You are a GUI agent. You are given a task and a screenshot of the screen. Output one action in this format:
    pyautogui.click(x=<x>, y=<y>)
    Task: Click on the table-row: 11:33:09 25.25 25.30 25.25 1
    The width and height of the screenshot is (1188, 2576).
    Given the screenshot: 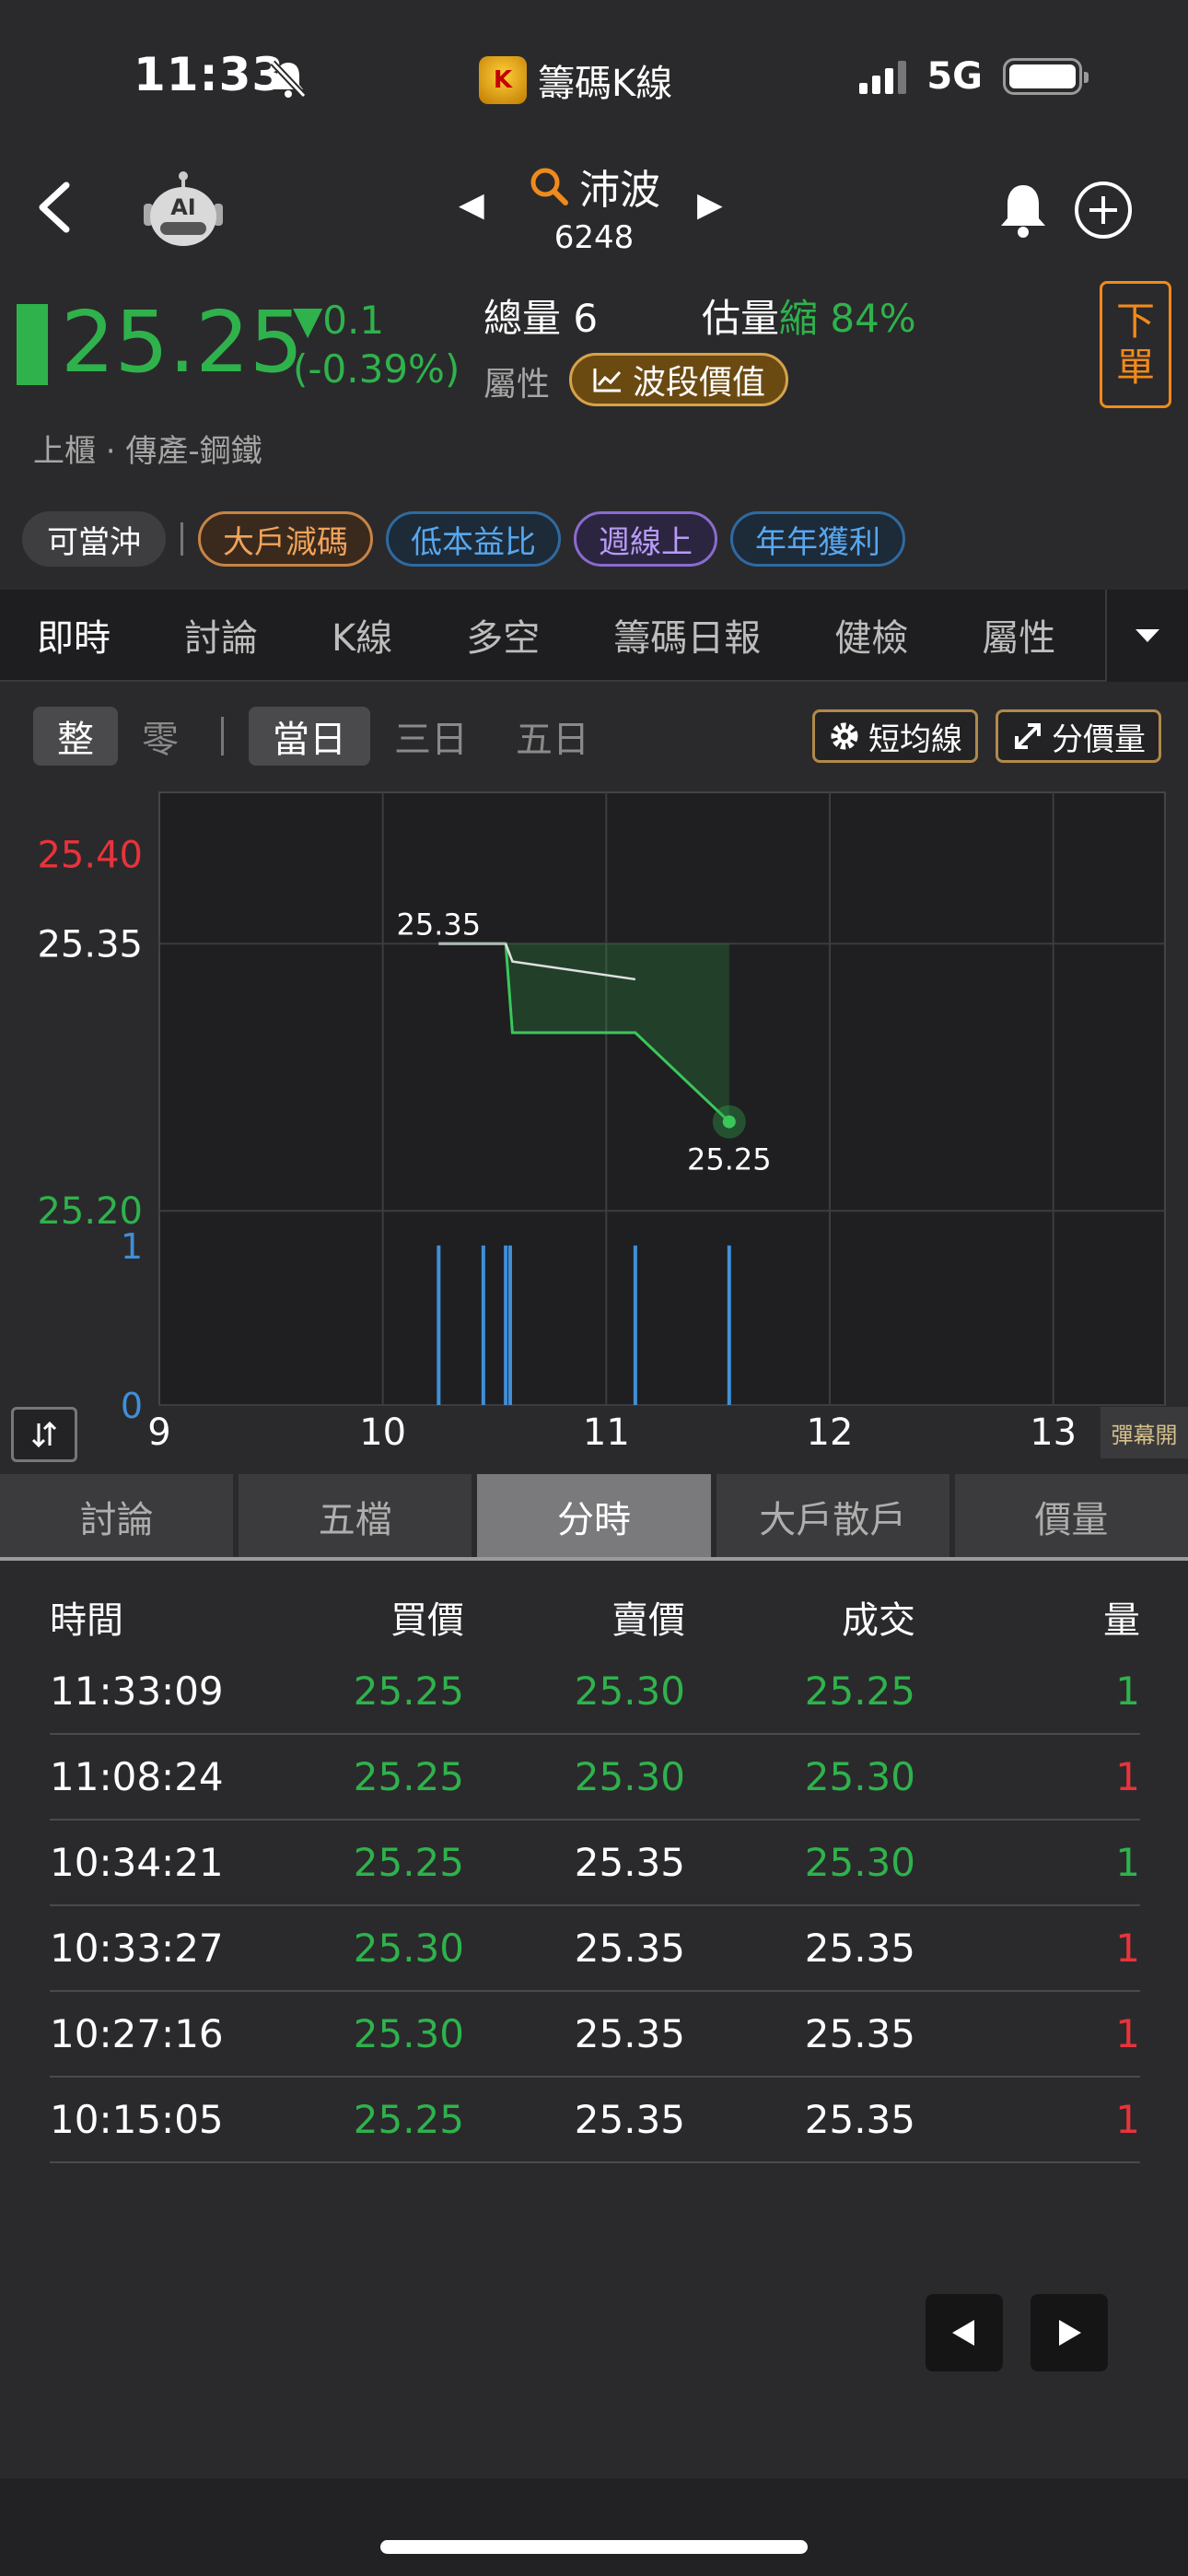 What is the action you would take?
    pyautogui.click(x=595, y=1692)
    